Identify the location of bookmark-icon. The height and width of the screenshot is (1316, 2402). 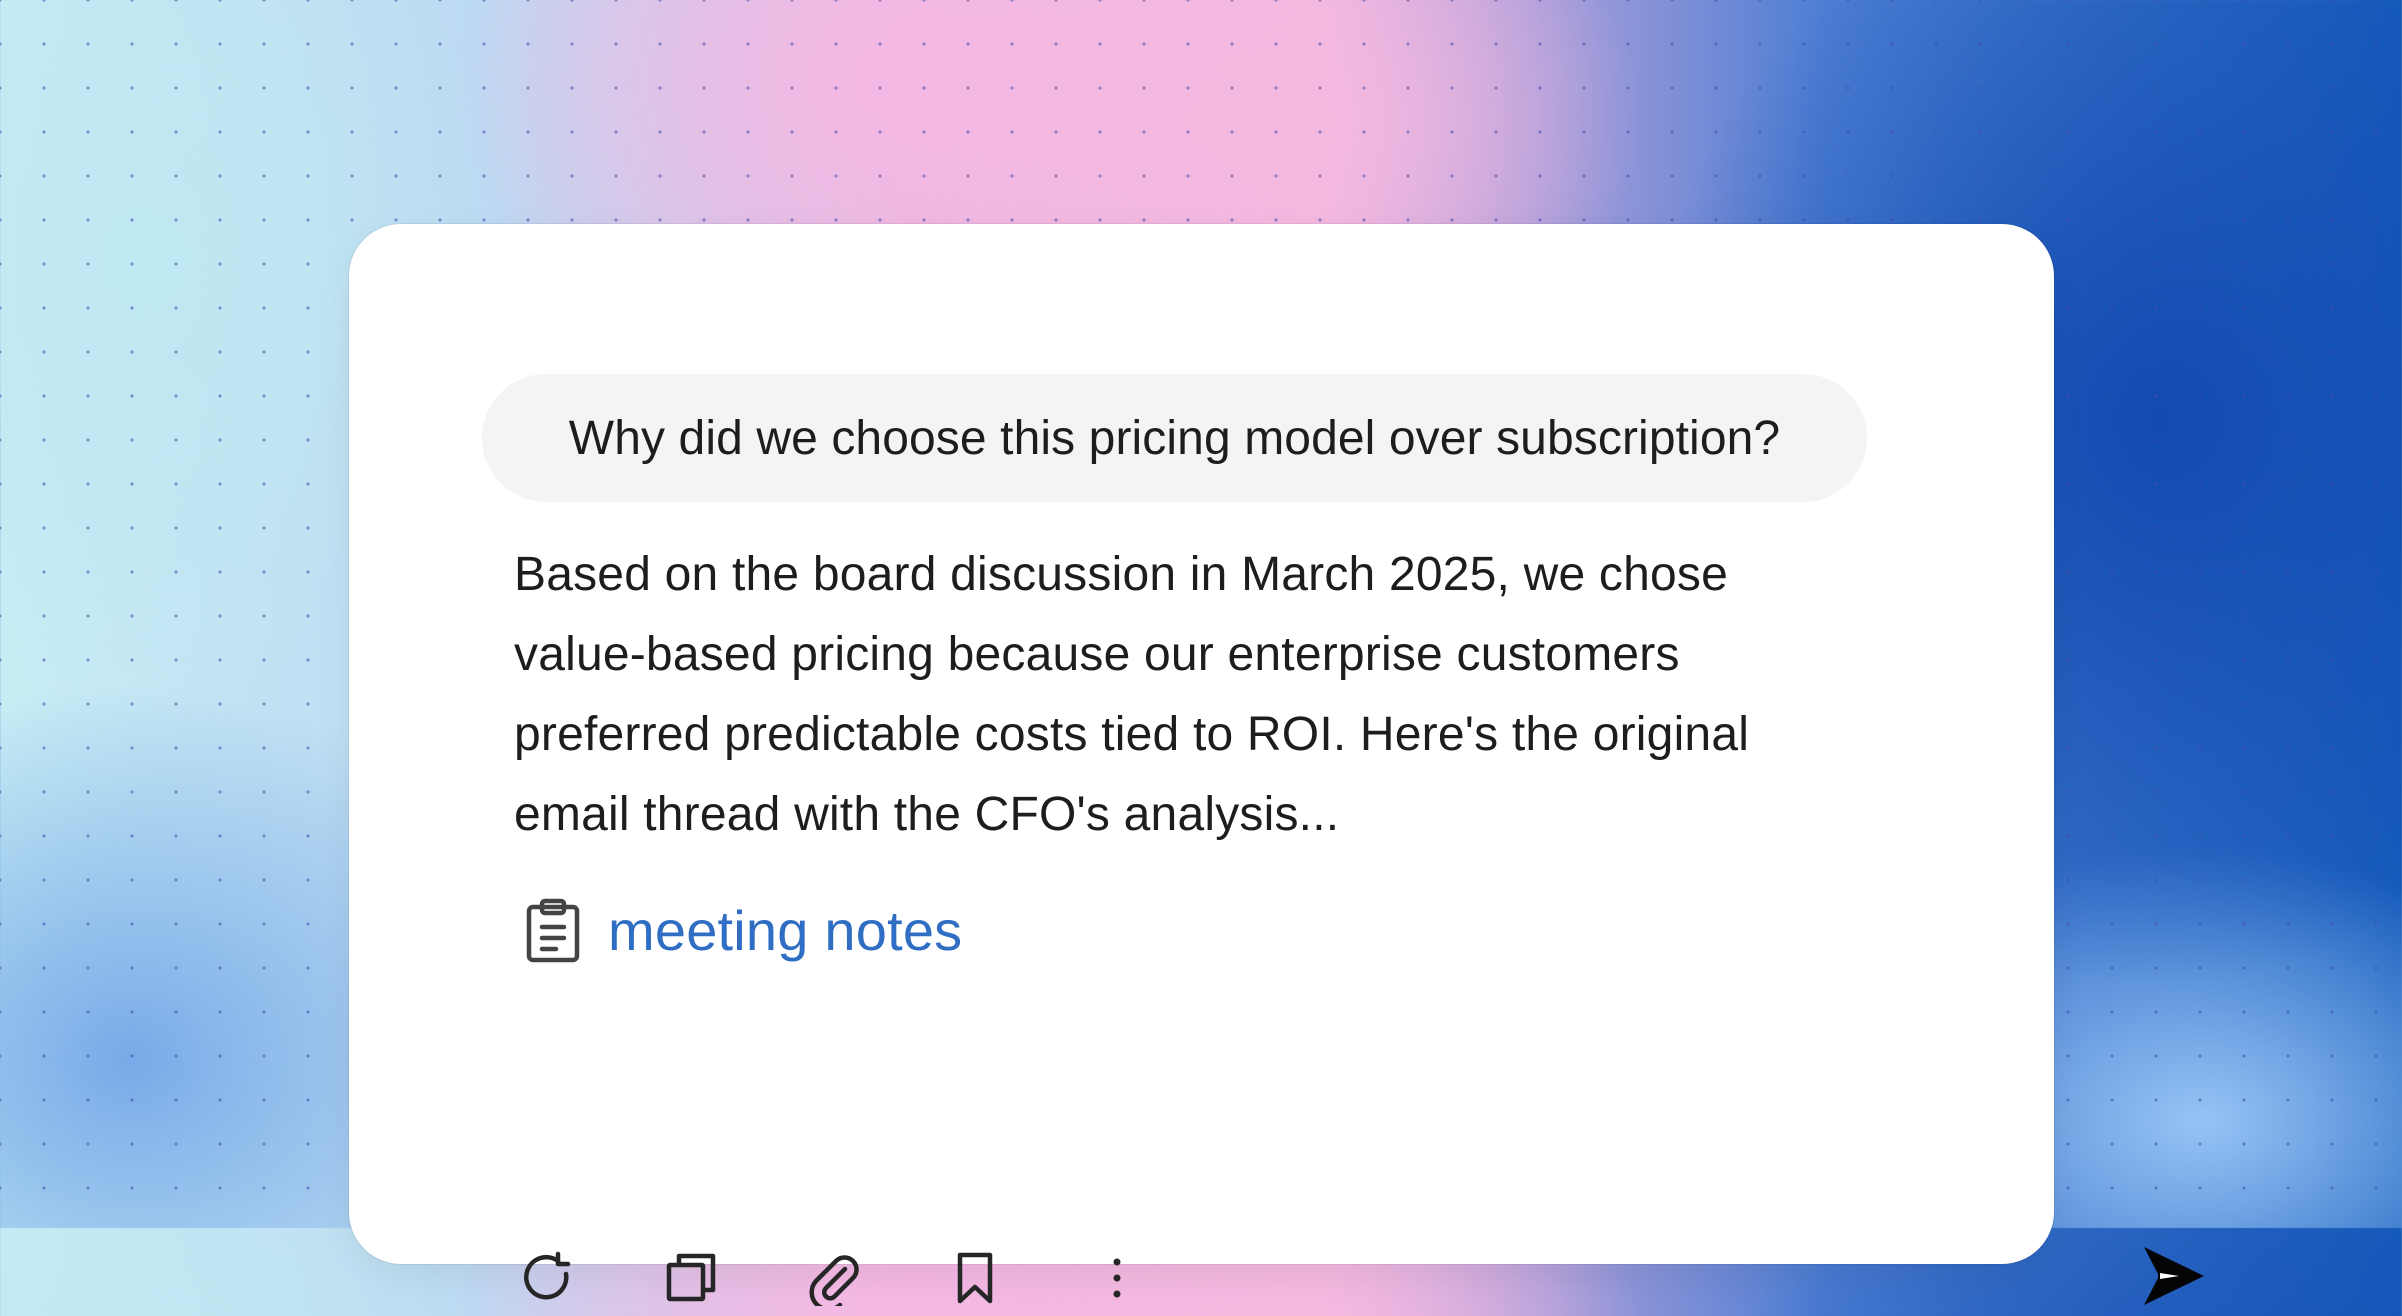
(975, 1278).